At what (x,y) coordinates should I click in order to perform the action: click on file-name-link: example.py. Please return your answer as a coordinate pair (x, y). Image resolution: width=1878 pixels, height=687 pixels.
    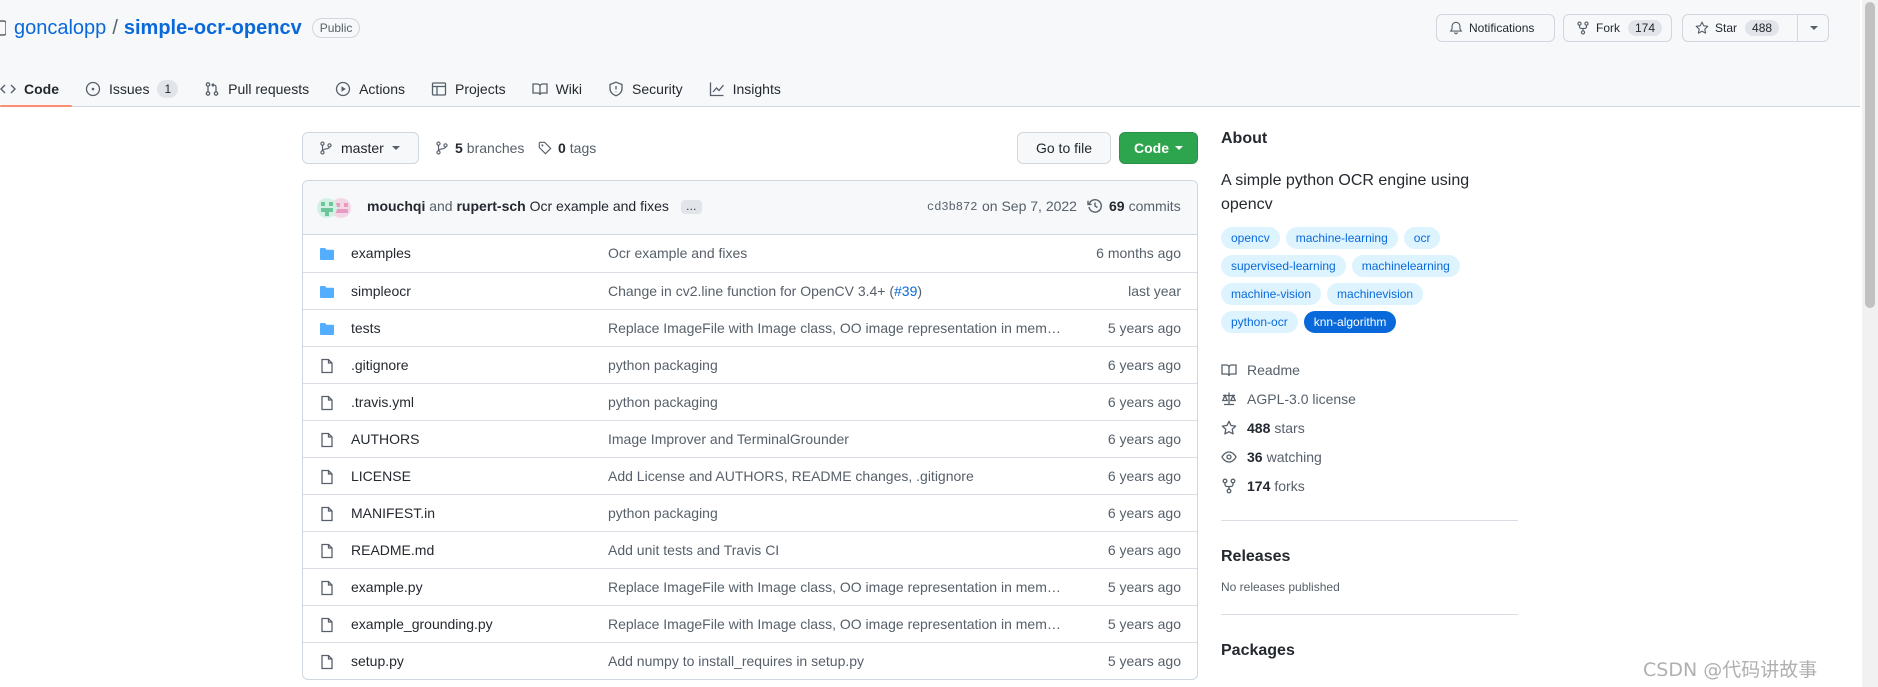
    Looking at the image, I should click on (387, 587).